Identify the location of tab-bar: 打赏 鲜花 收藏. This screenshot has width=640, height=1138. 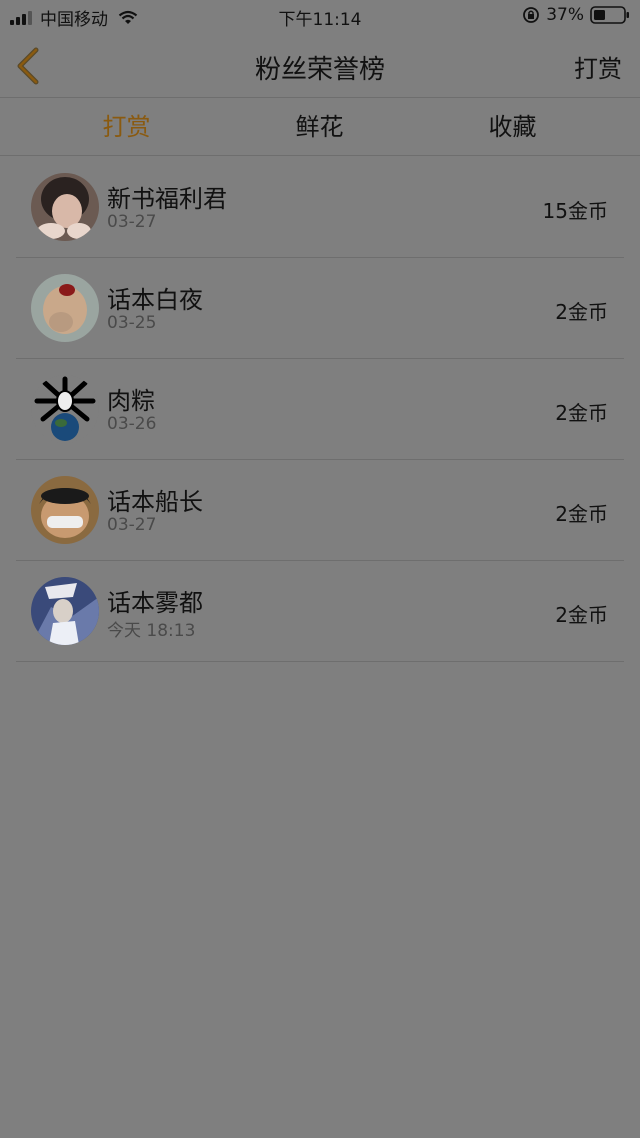
(320, 127).